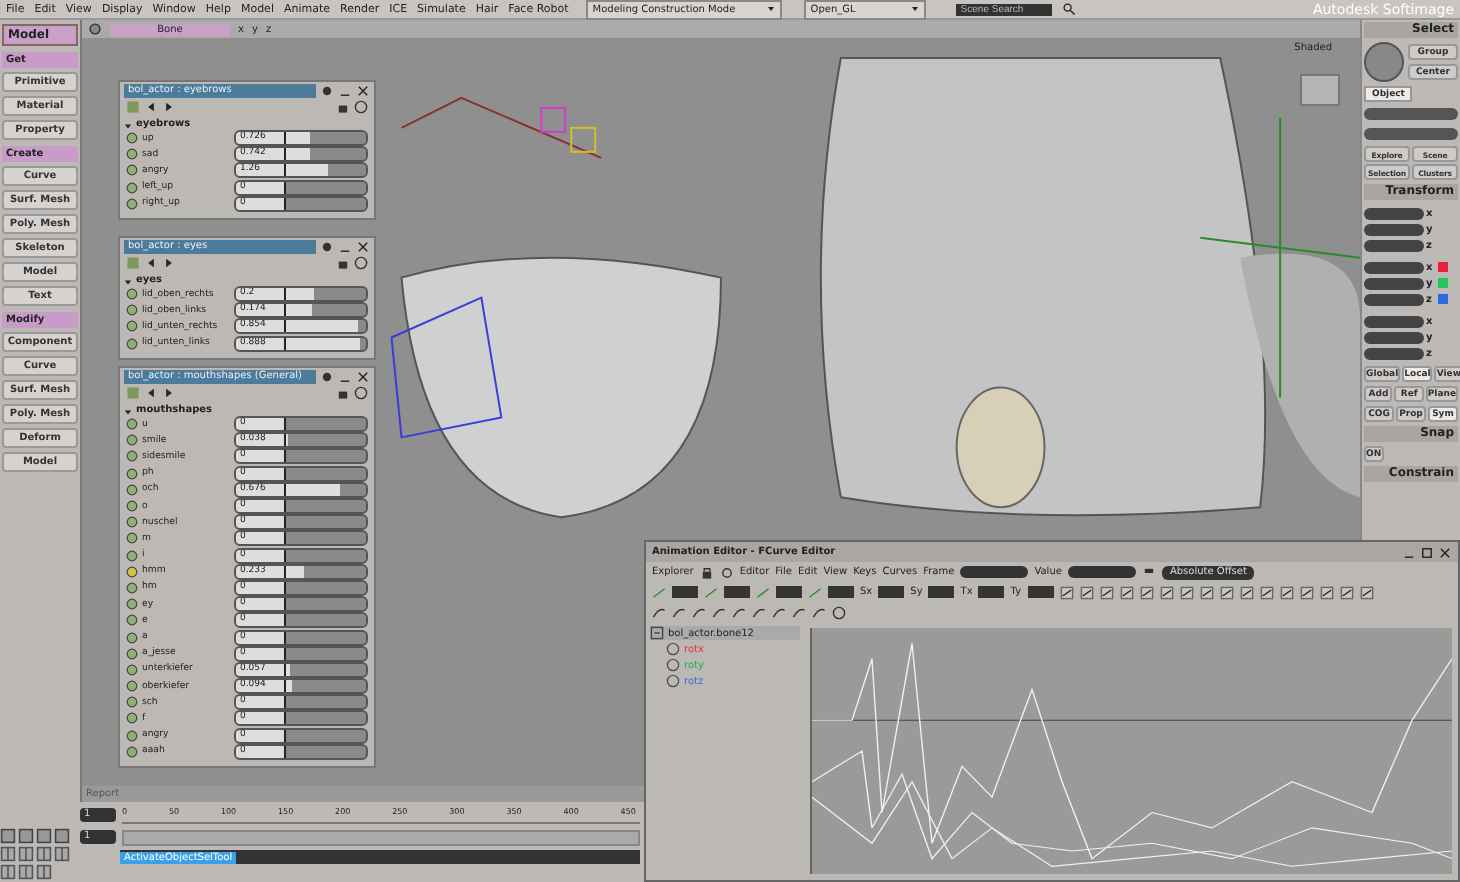  What do you see at coordinates (657, 633) in the screenshot?
I see `expand-icon` at bounding box center [657, 633].